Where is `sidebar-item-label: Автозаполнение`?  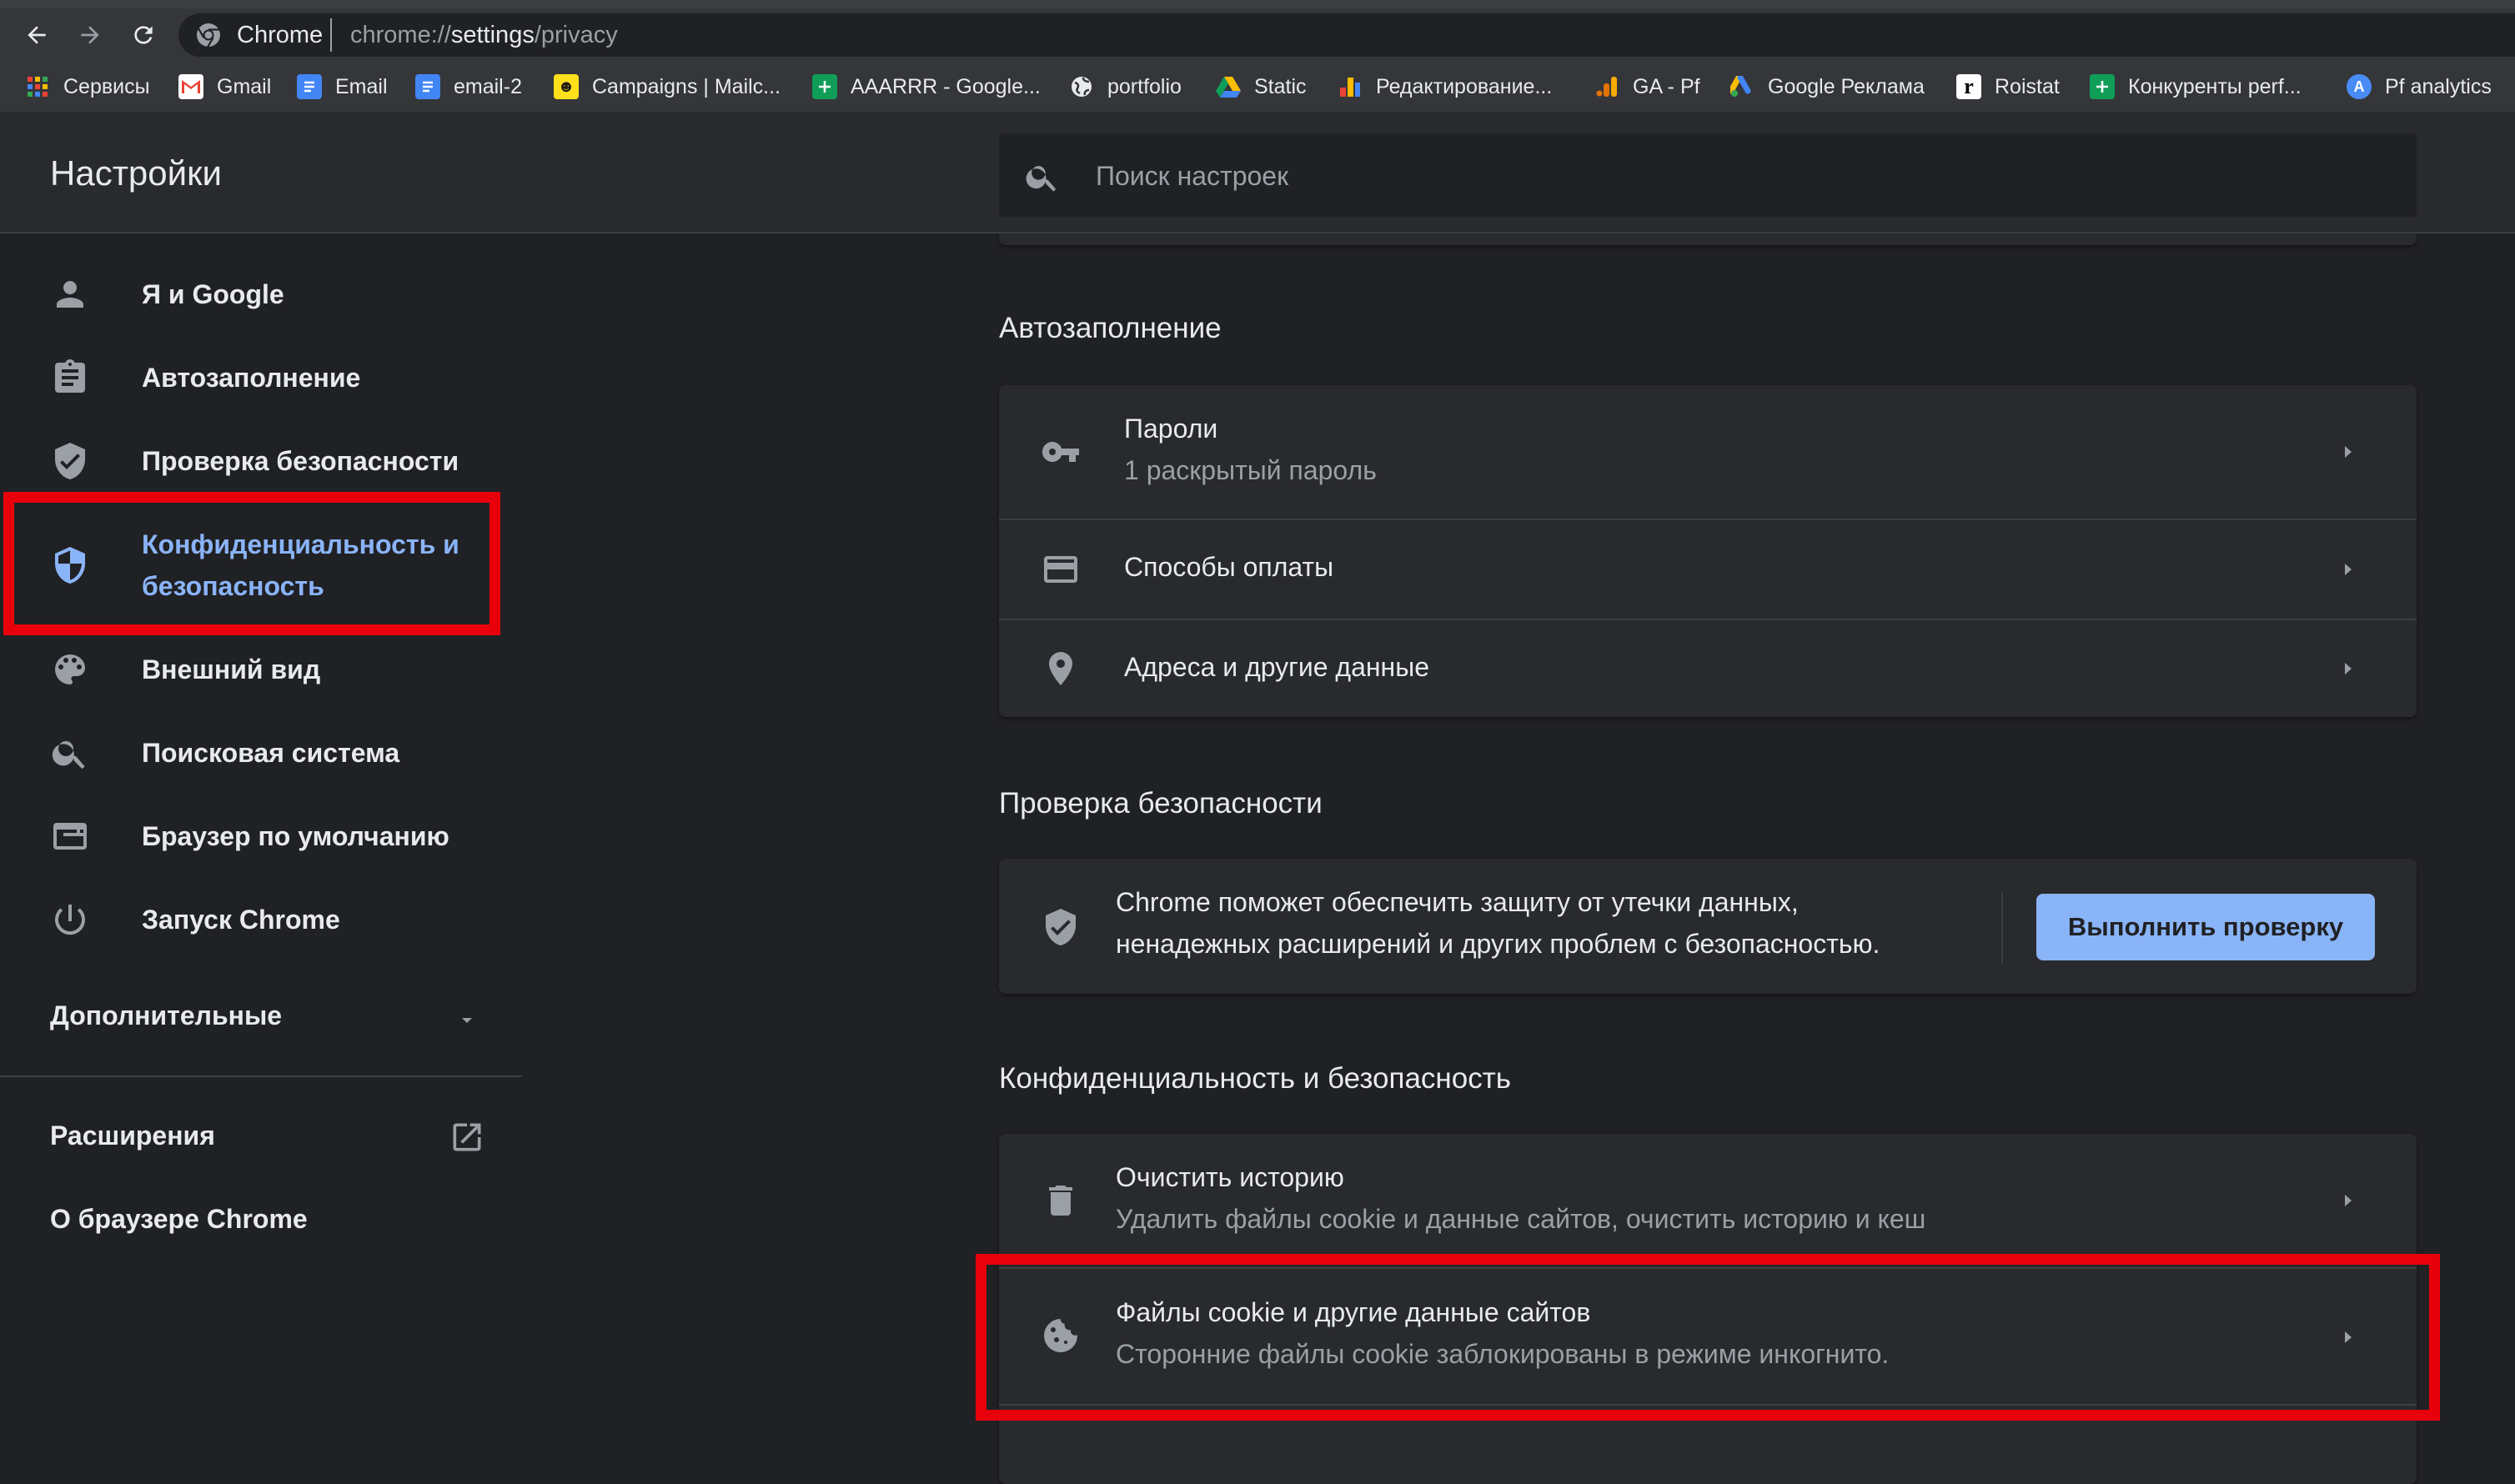 sidebar-item-label: Автозаполнение is located at coordinates (251, 378).